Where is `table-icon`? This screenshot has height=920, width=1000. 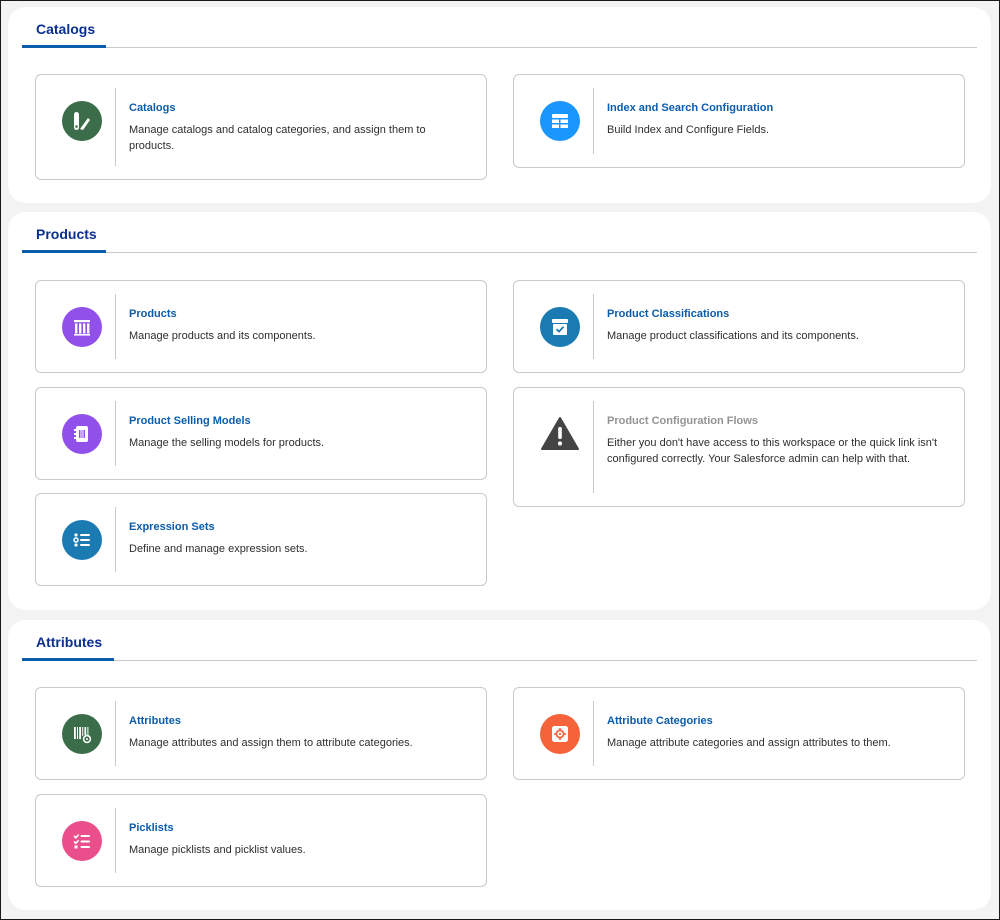 table-icon is located at coordinates (560, 121).